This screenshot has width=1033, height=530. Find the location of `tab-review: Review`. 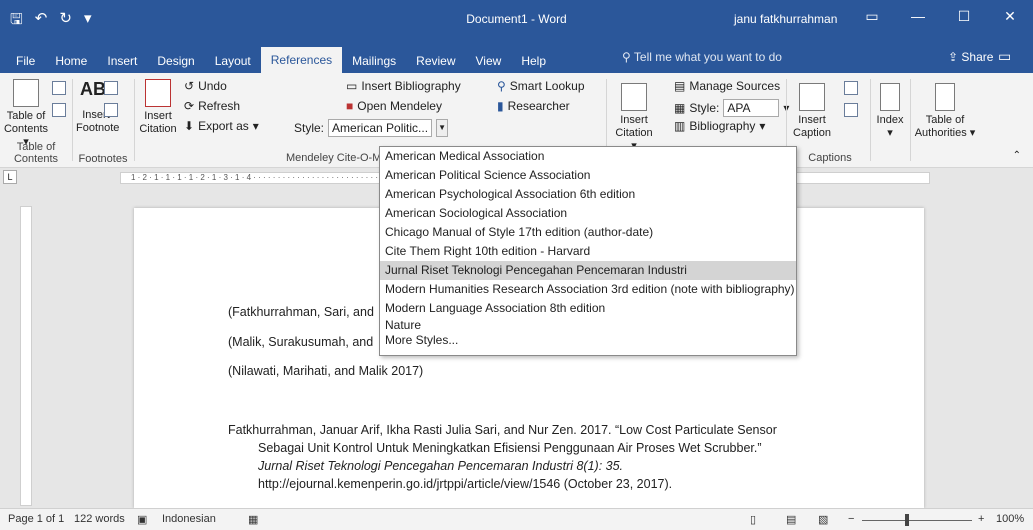

tab-review: Review is located at coordinates (435, 61).